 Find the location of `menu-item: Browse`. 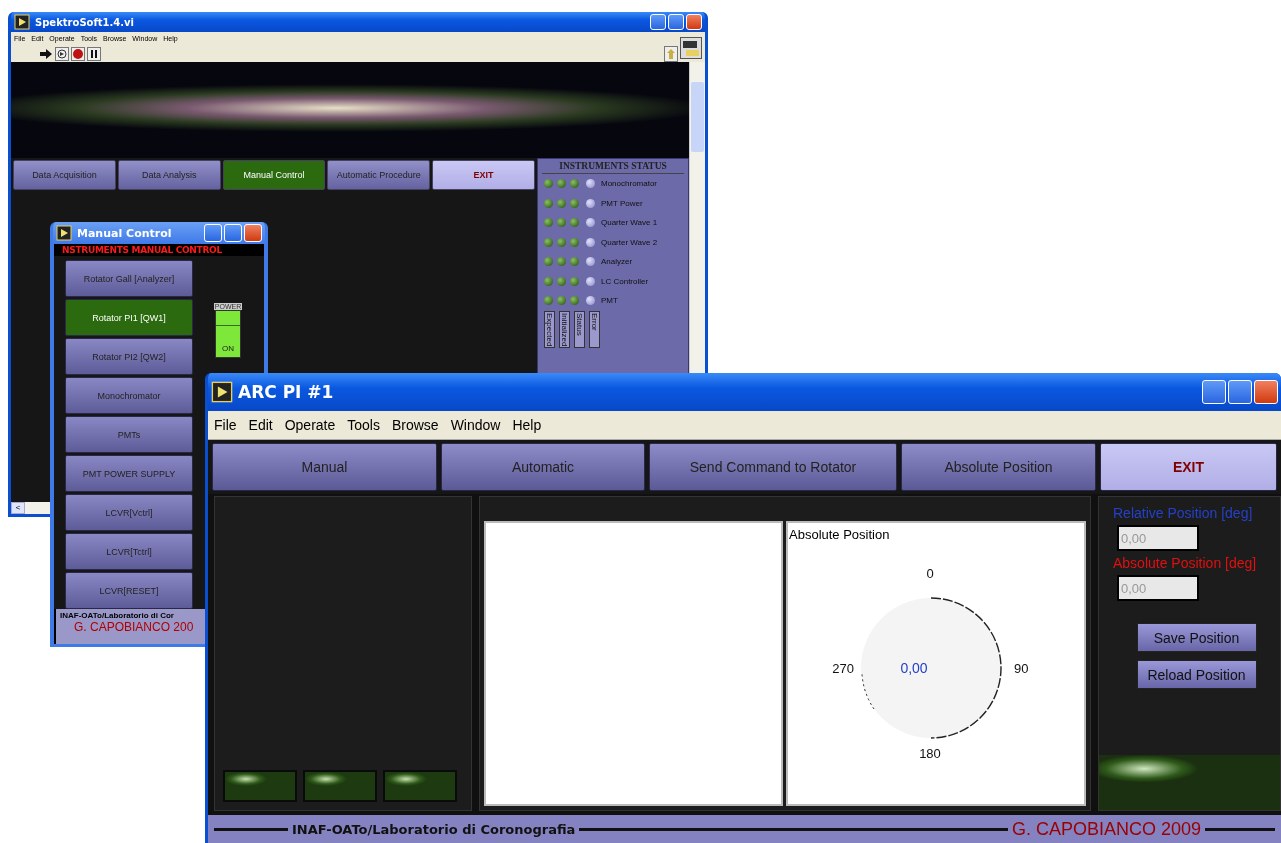

menu-item: Browse is located at coordinates (415, 425).